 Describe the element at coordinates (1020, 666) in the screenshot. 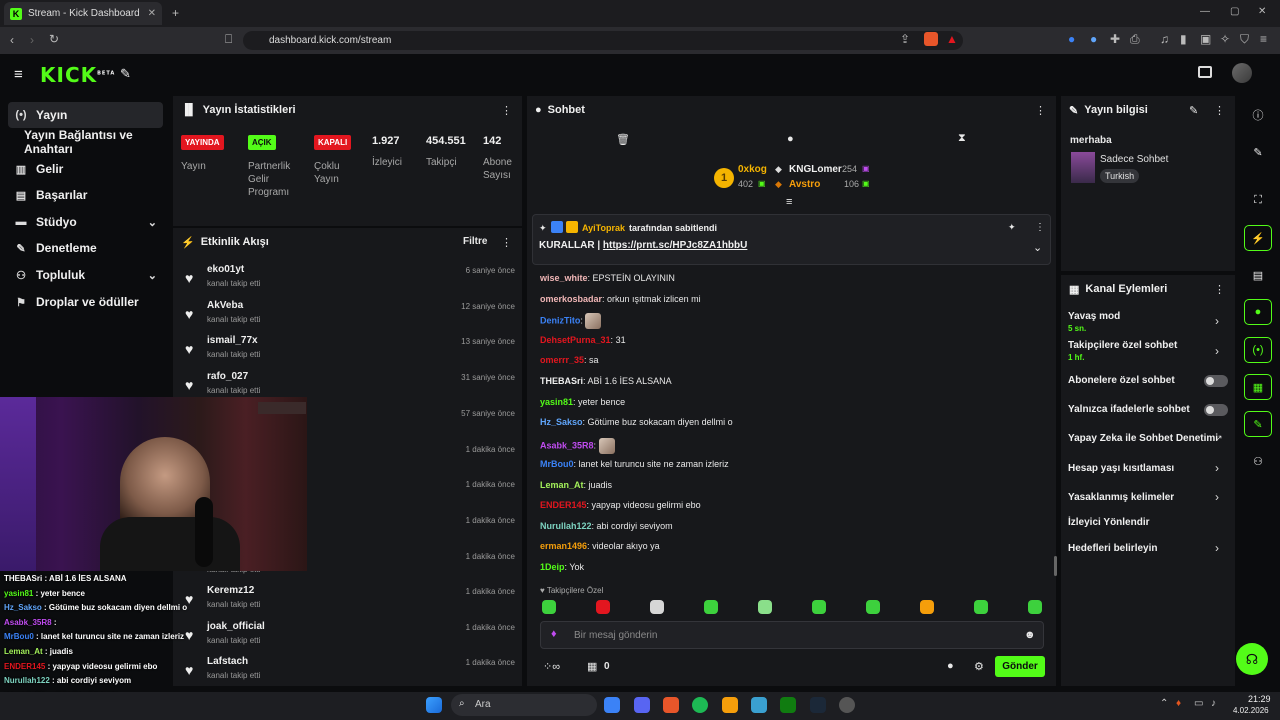

I see `send-button: Gönder` at that location.